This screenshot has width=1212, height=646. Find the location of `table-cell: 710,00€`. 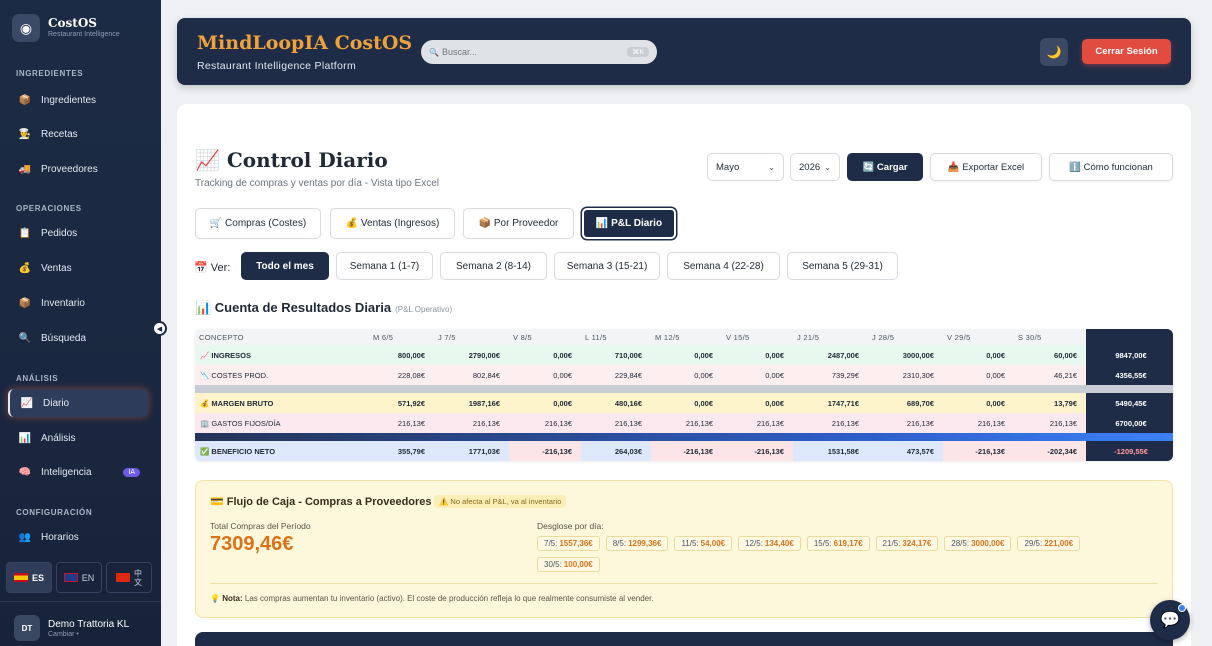

table-cell: 710,00€ is located at coordinates (616, 355).